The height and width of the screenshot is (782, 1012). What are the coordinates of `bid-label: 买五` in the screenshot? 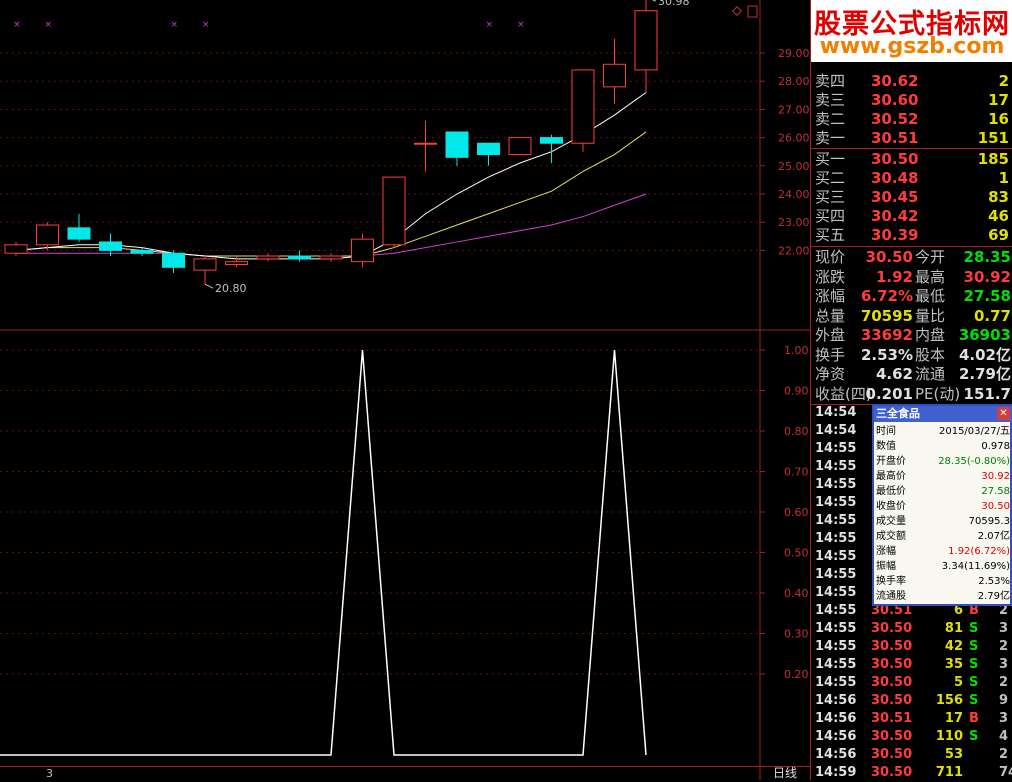 It's located at (830, 235).